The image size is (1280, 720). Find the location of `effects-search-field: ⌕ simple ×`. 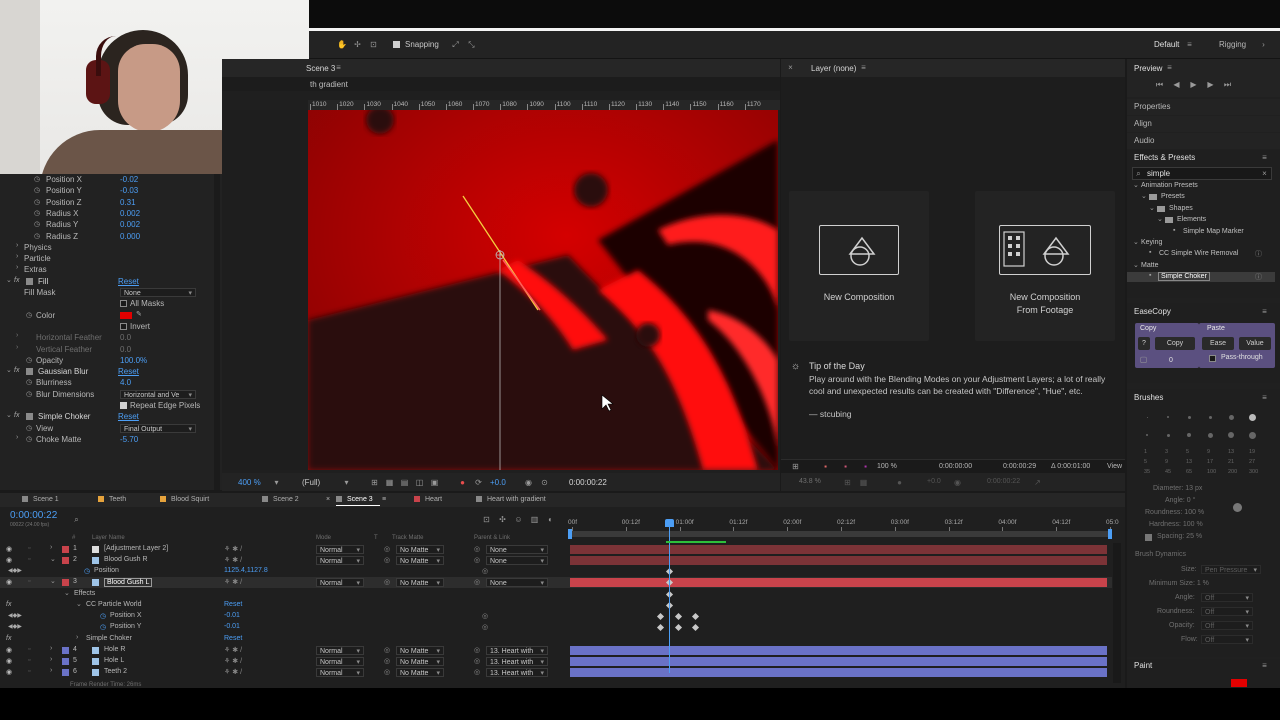

effects-search-field: ⌕ simple × is located at coordinates (1202, 173).